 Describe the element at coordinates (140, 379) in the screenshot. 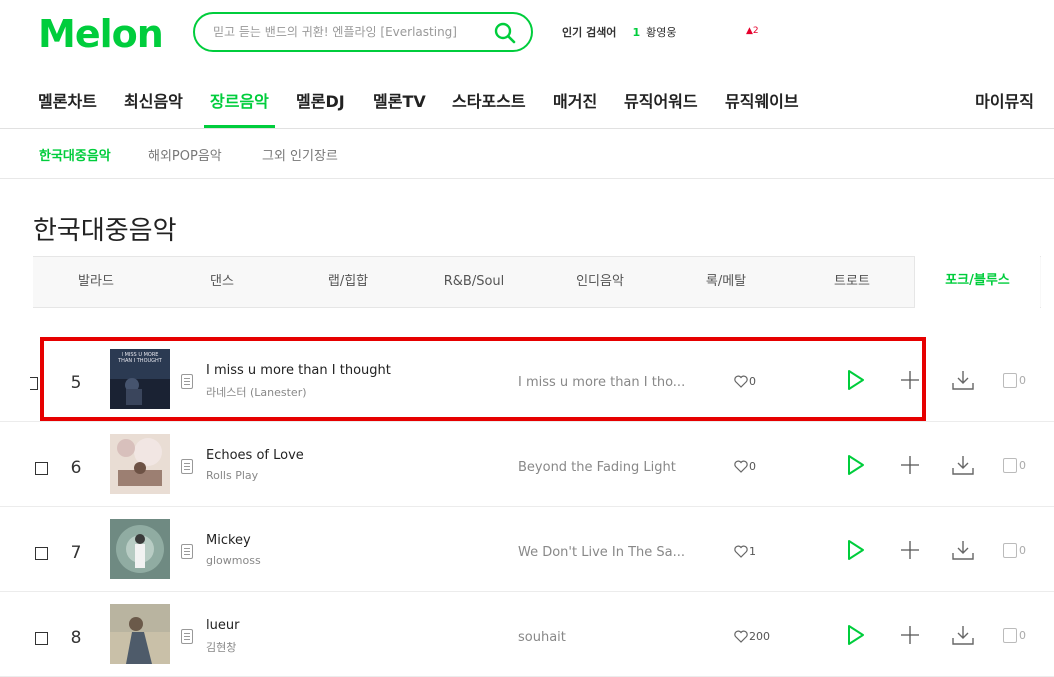

I see `album-art: I MISS U MORE THAN I THOUGHT` at that location.